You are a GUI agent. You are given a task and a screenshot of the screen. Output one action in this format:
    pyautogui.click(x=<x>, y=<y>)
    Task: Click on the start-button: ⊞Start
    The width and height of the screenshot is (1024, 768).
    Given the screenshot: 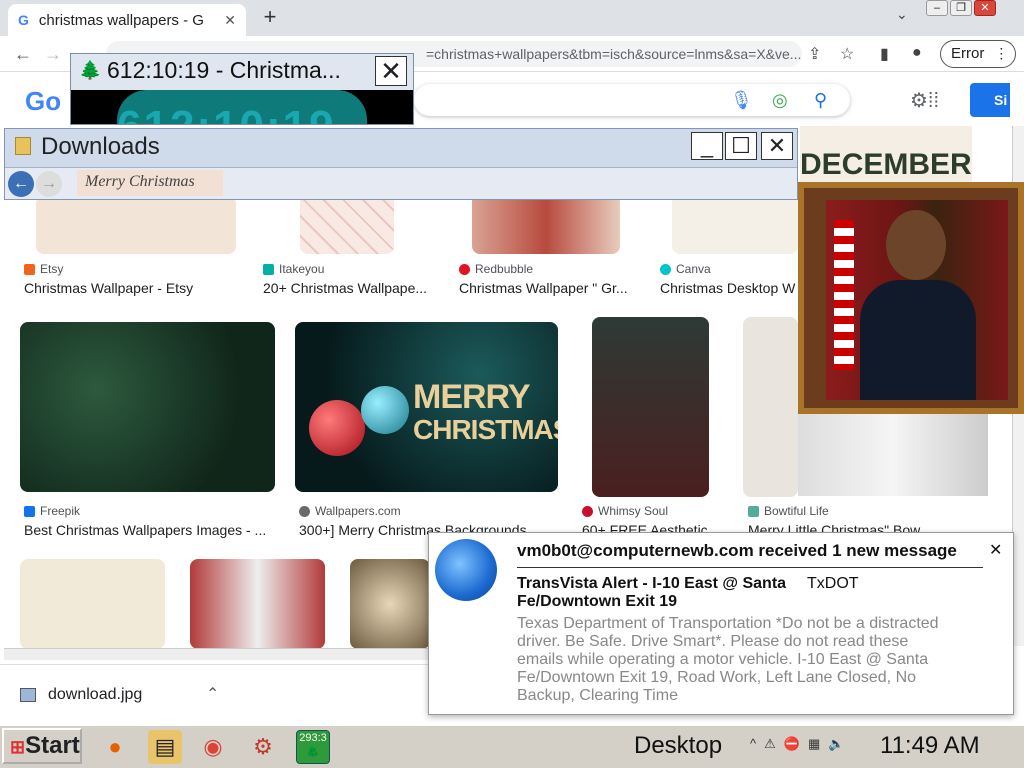 What is the action you would take?
    pyautogui.click(x=42, y=746)
    